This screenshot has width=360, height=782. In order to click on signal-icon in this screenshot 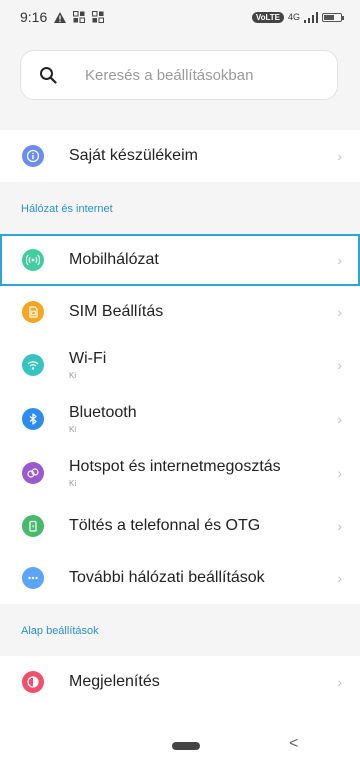, I will do `click(311, 17)`.